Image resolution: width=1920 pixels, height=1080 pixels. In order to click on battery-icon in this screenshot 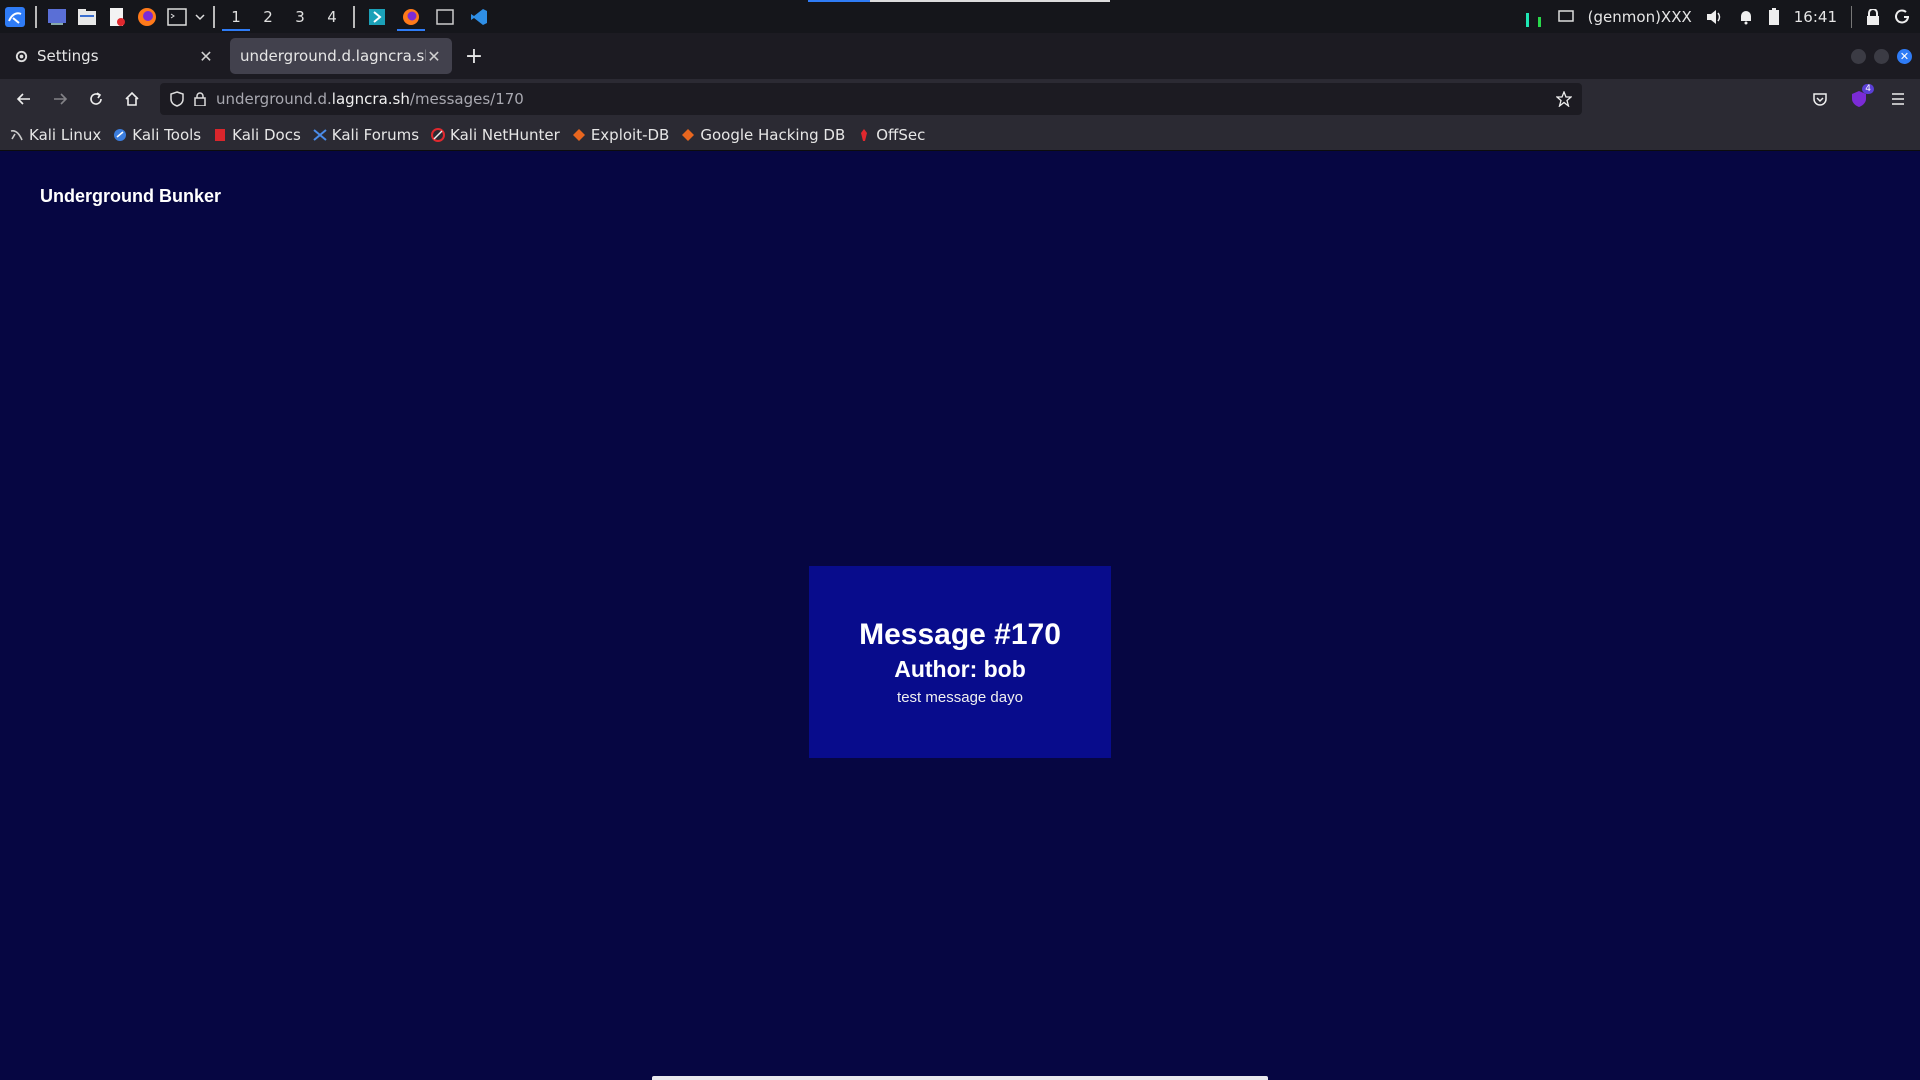, I will do `click(1774, 16)`.